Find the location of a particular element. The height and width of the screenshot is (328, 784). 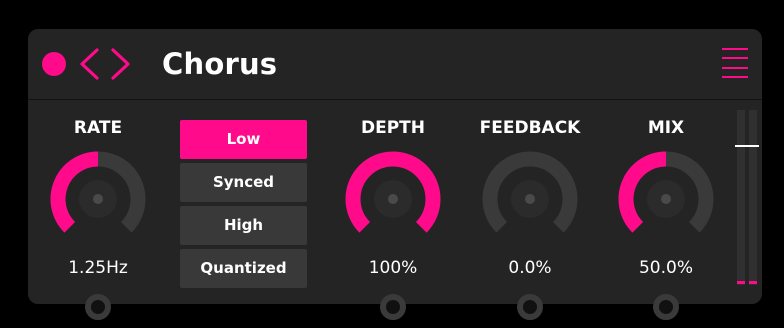

rate-mode-high: High is located at coordinates (243, 225).